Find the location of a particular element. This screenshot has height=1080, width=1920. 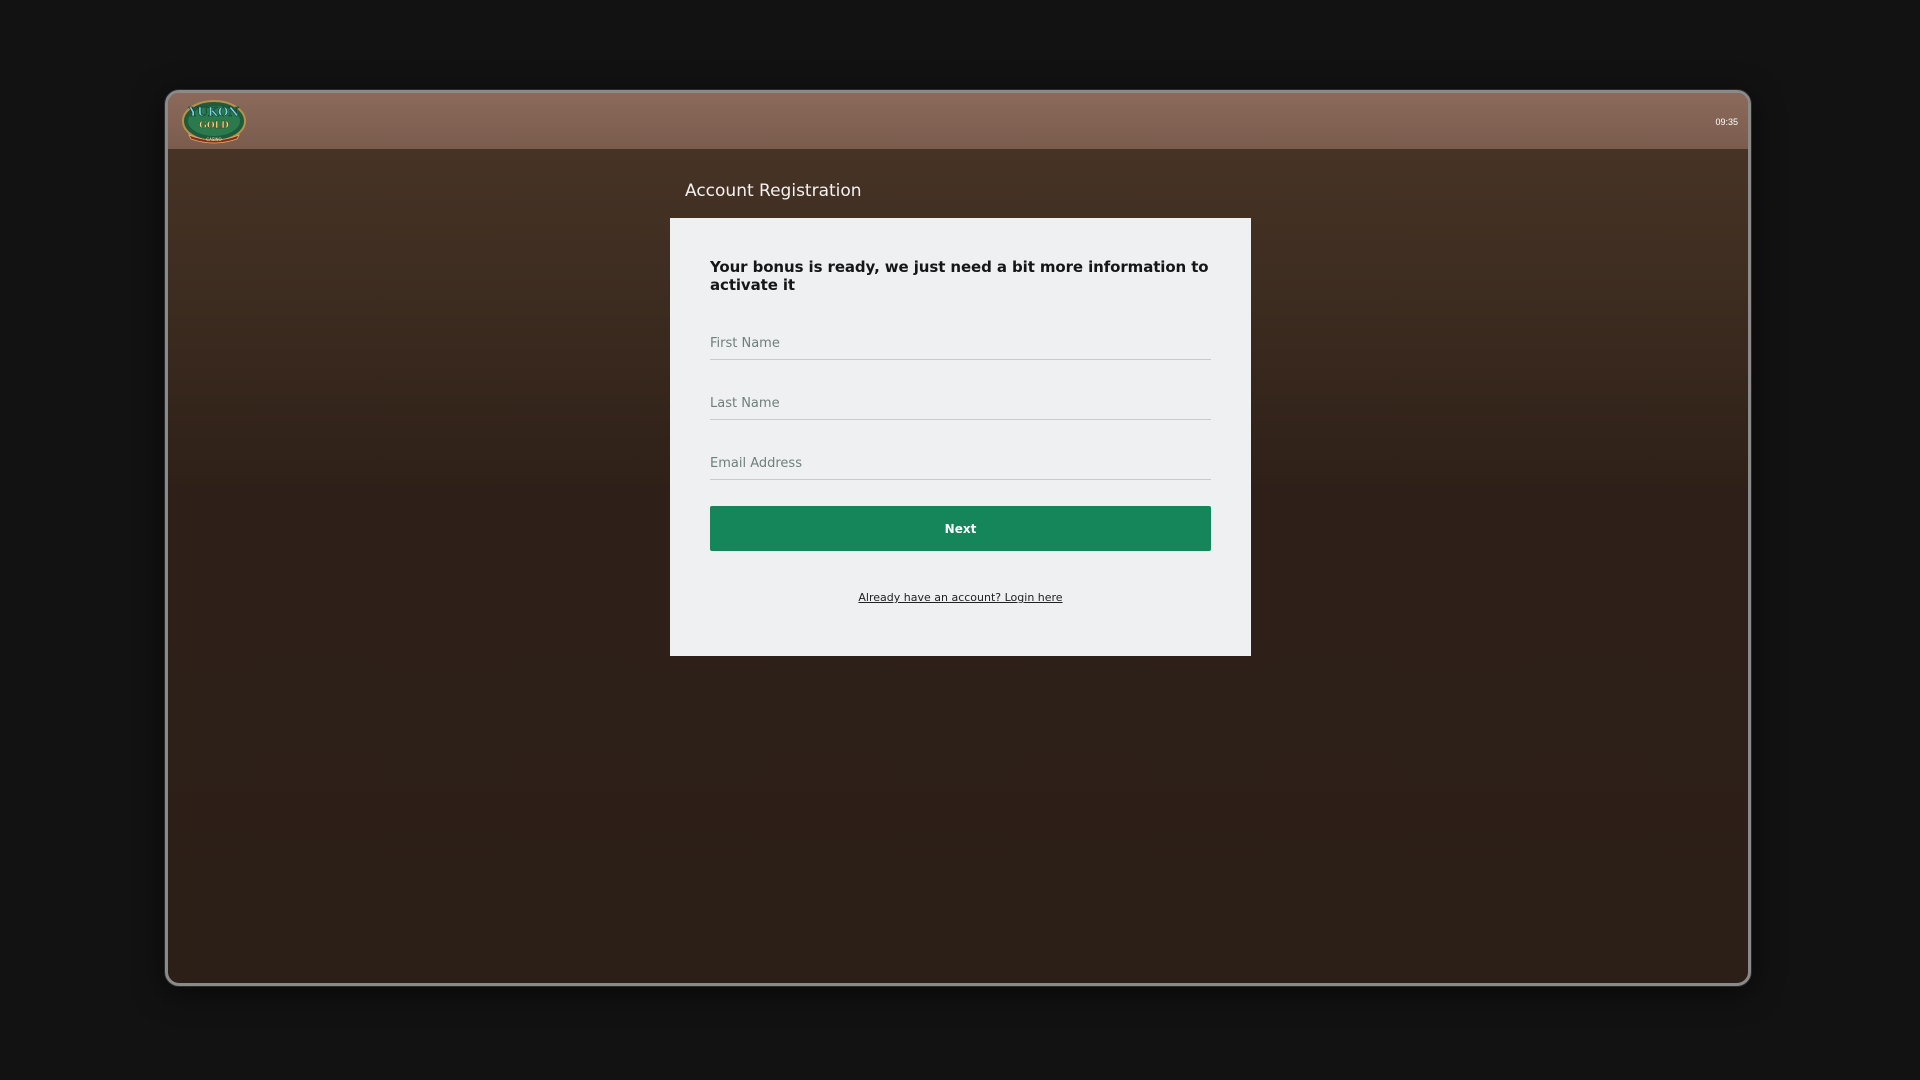

logo-text-top: YUKON is located at coordinates (214, 112).